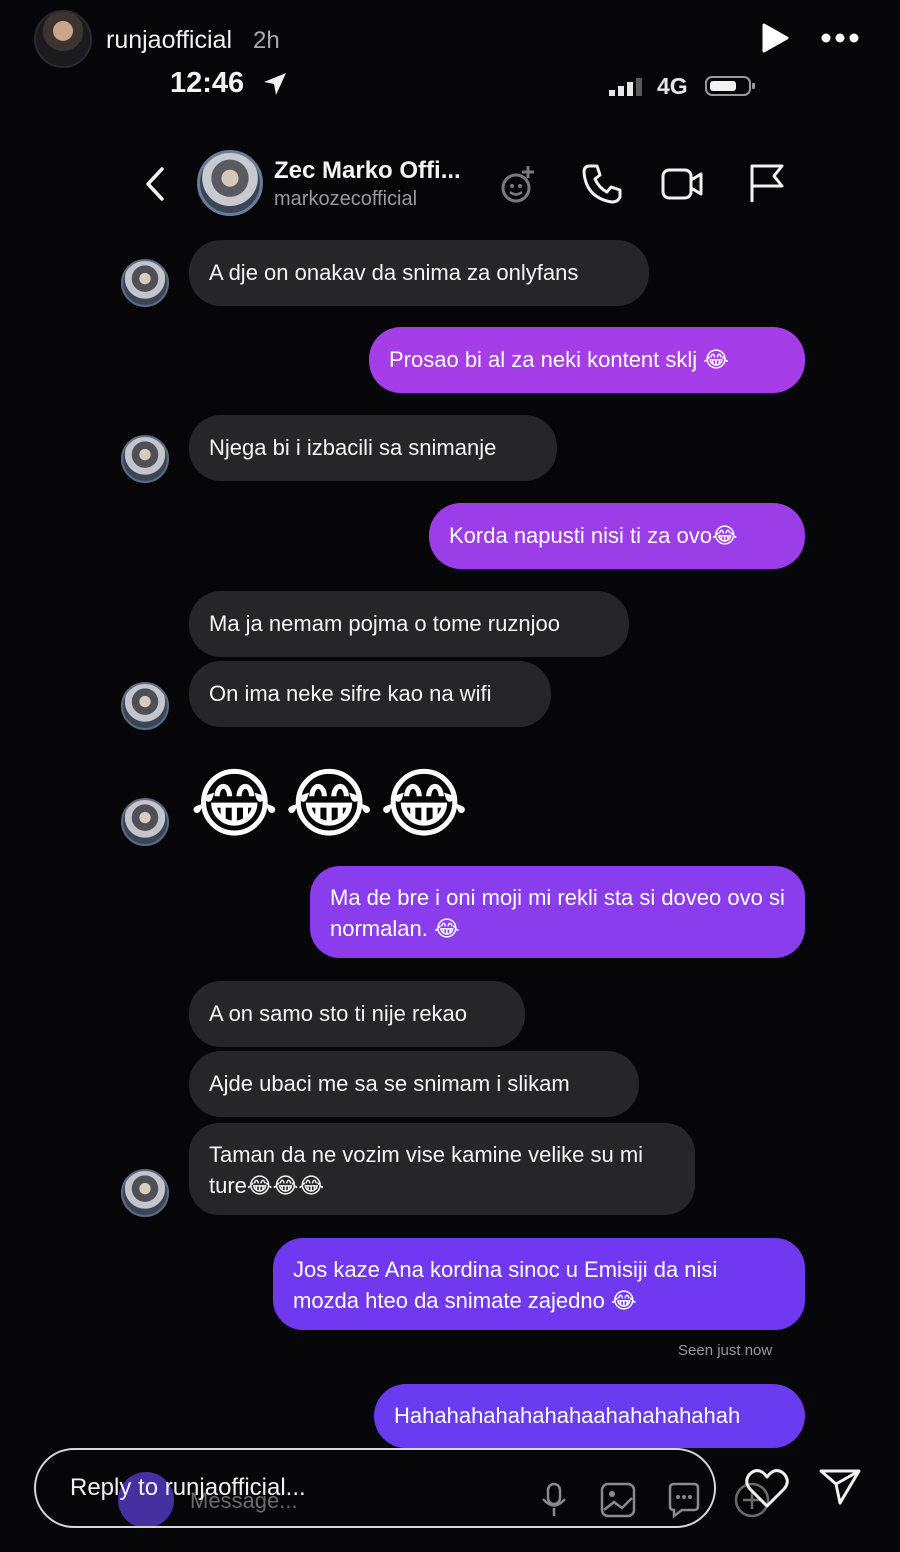 The width and height of the screenshot is (900, 1552). I want to click on video-icon, so click(682, 184).